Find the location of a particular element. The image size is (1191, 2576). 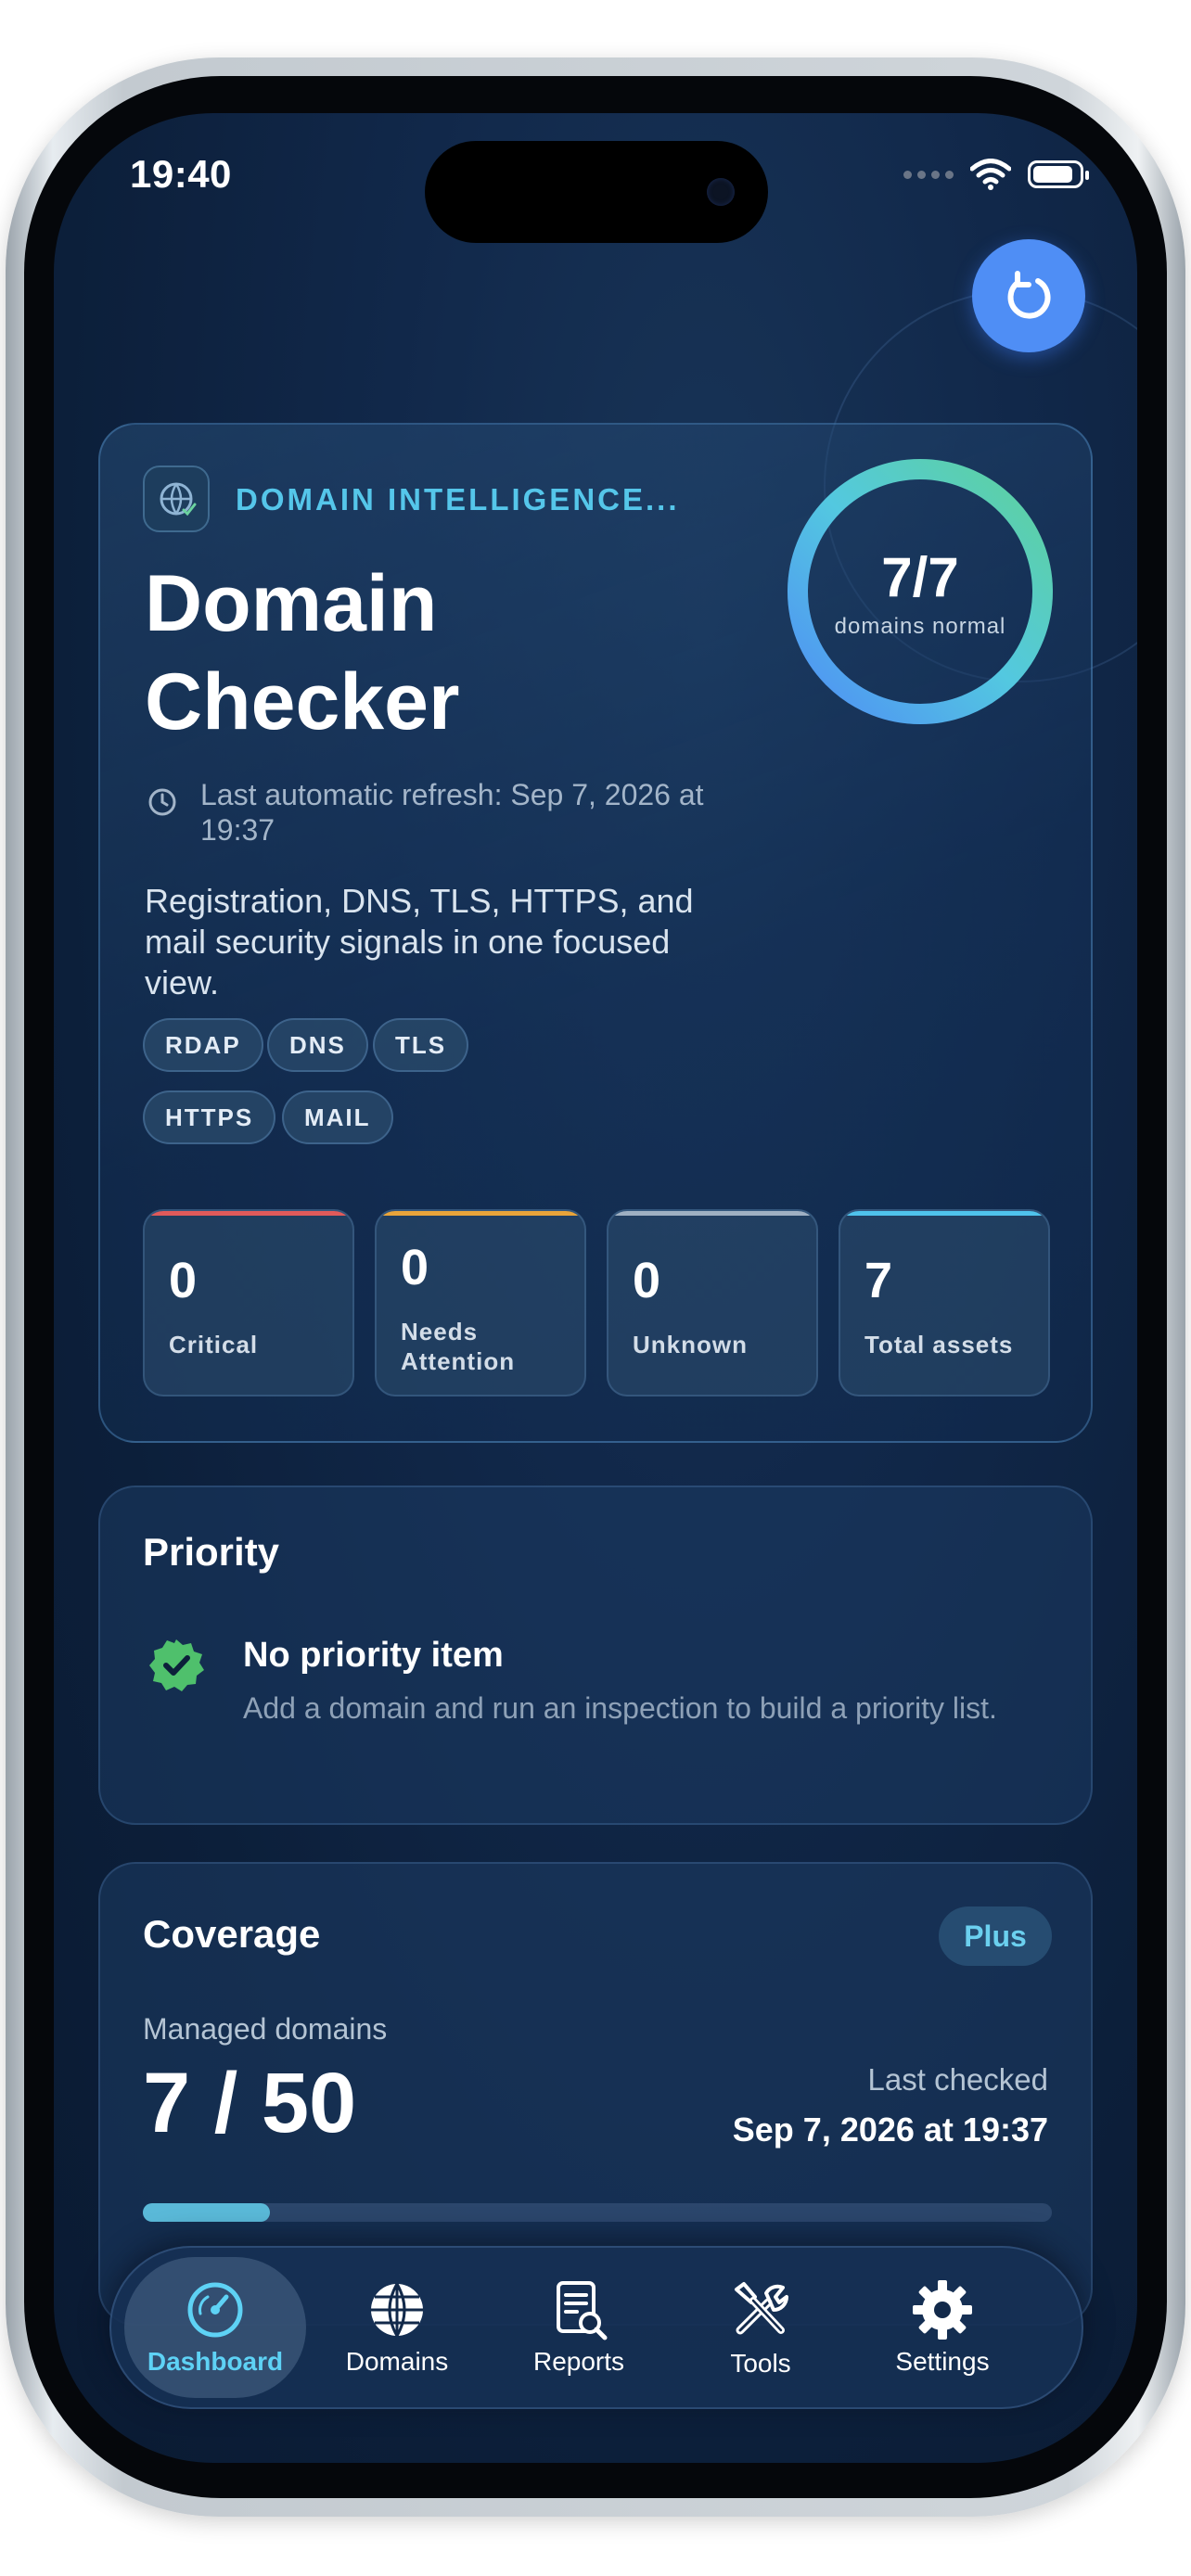

tab-tools: Tools is located at coordinates (761, 2327).